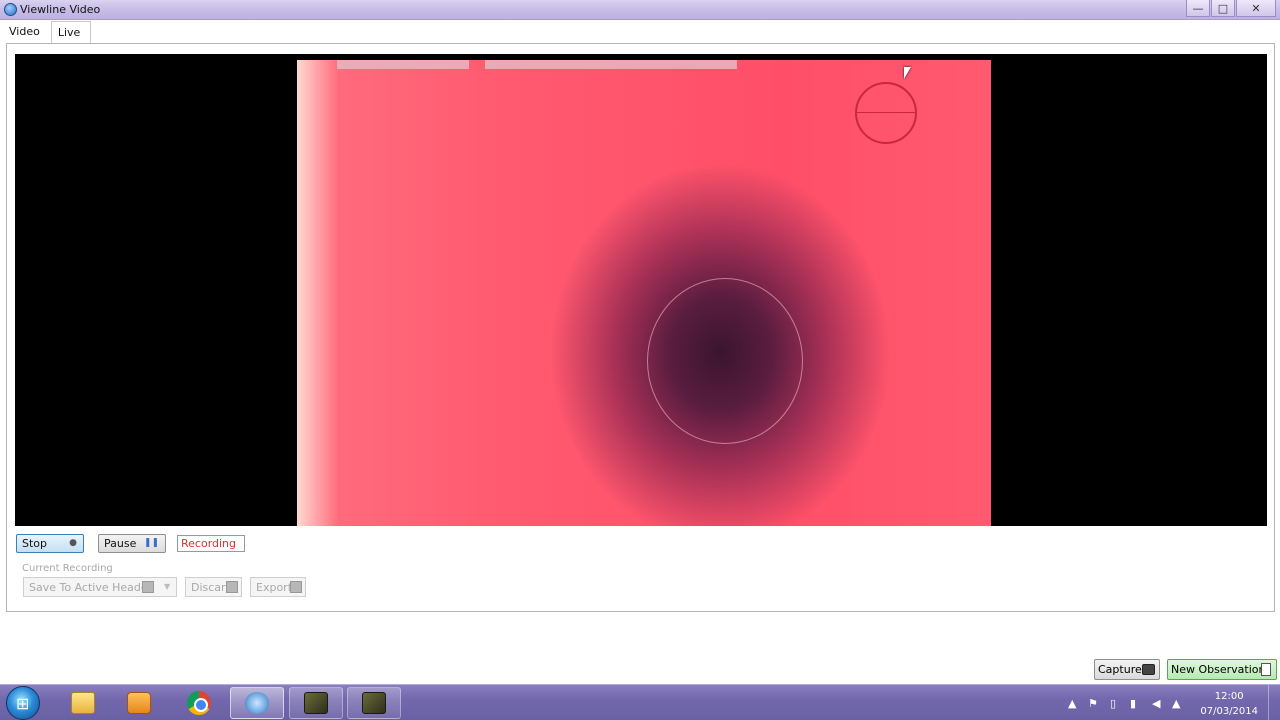 Image resolution: width=1280 pixels, height=720 pixels. I want to click on action-center-flag-icon: ⚑, so click(1093, 703).